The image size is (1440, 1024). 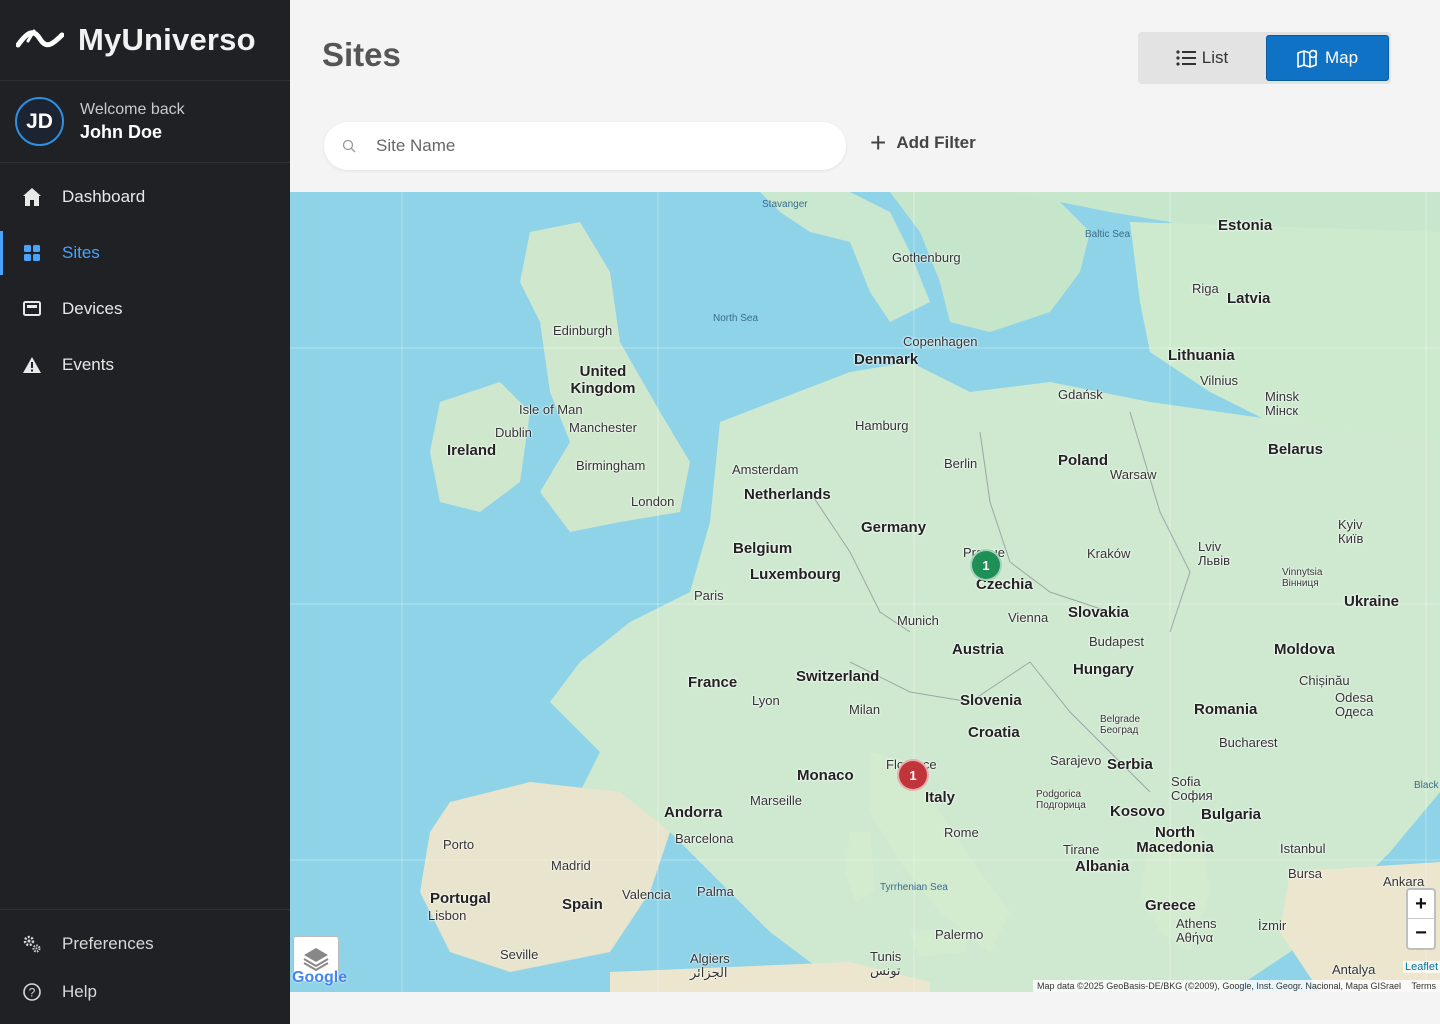 What do you see at coordinates (88, 364) in the screenshot?
I see `sidebar-item-label: Events` at bounding box center [88, 364].